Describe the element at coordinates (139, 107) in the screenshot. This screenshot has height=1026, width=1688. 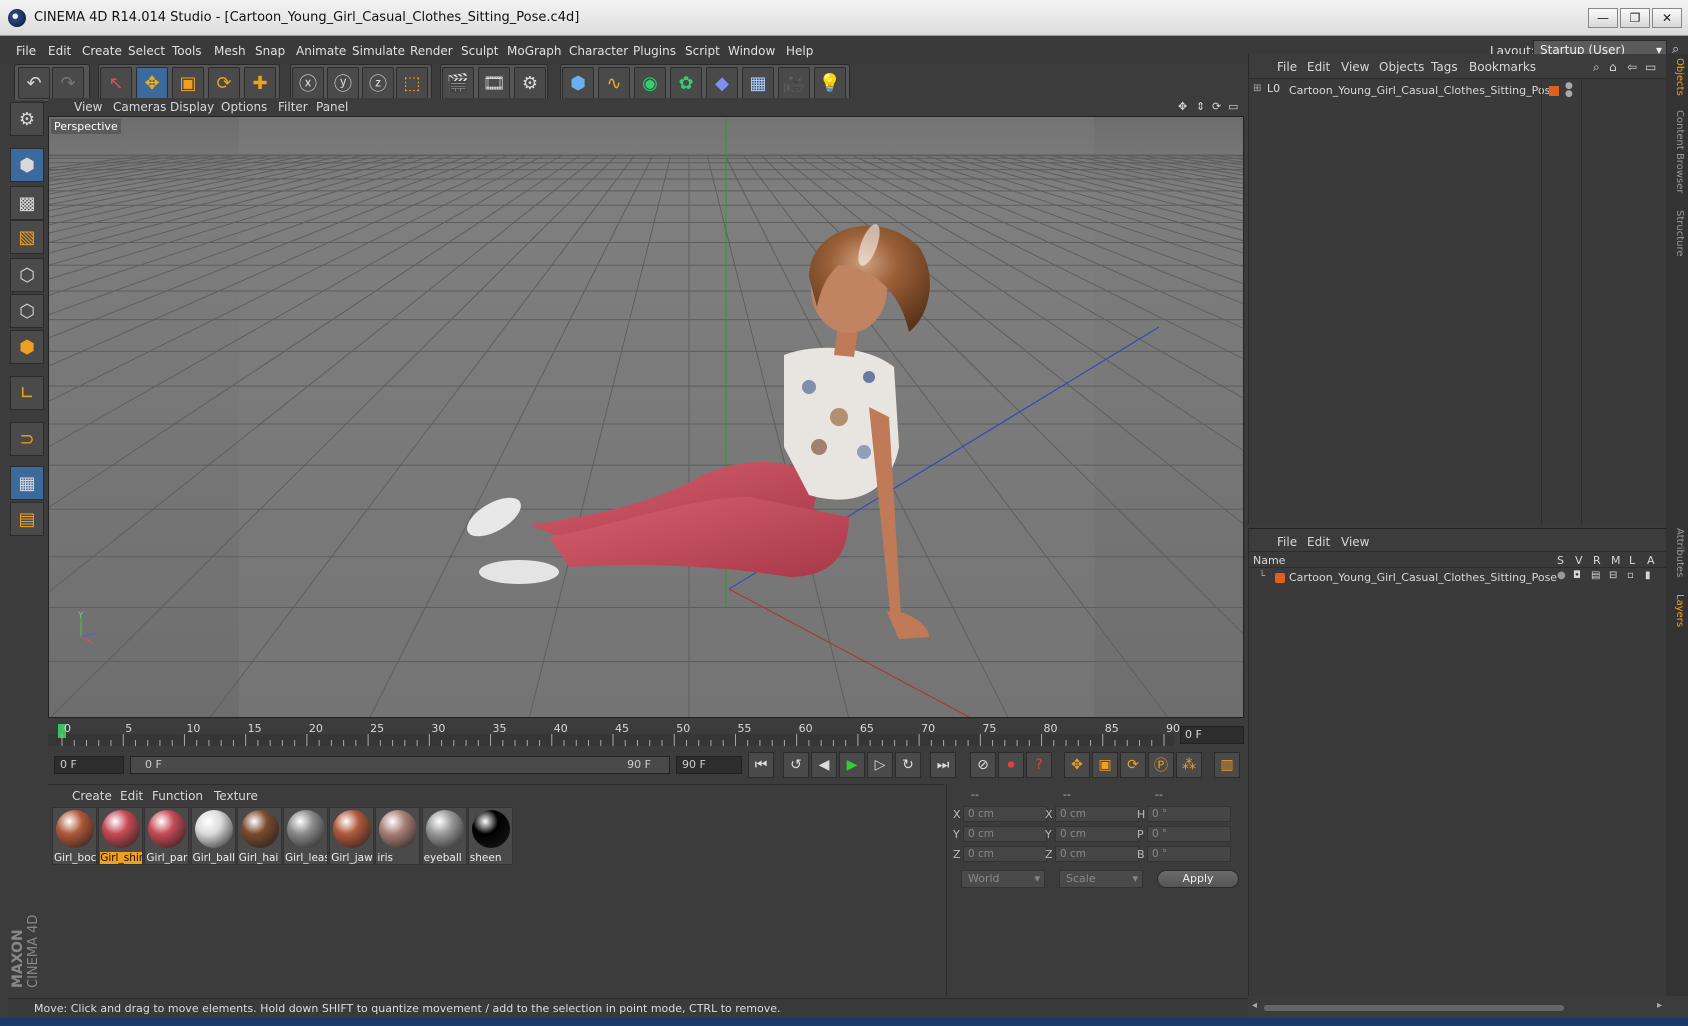
I see `viewport-menu-cameras: Cameras` at that location.